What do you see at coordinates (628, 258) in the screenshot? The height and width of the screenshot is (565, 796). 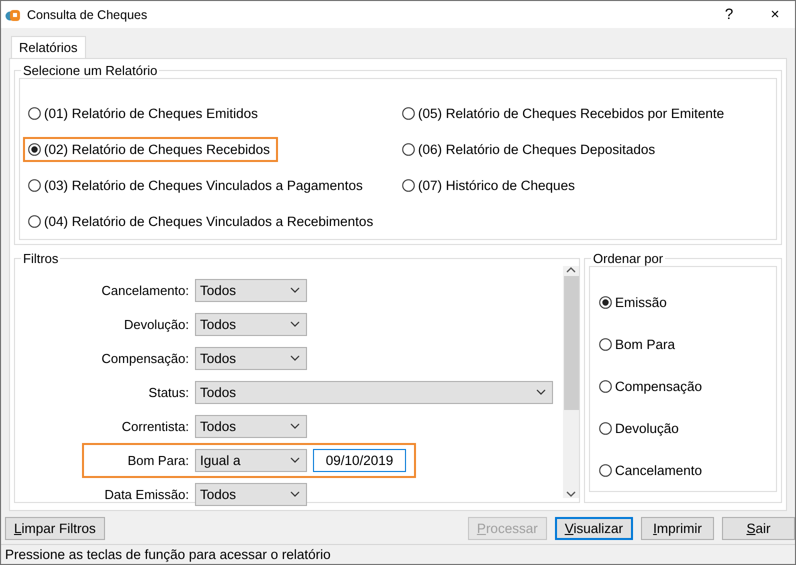 I see `group-title: Ordenar por` at bounding box center [628, 258].